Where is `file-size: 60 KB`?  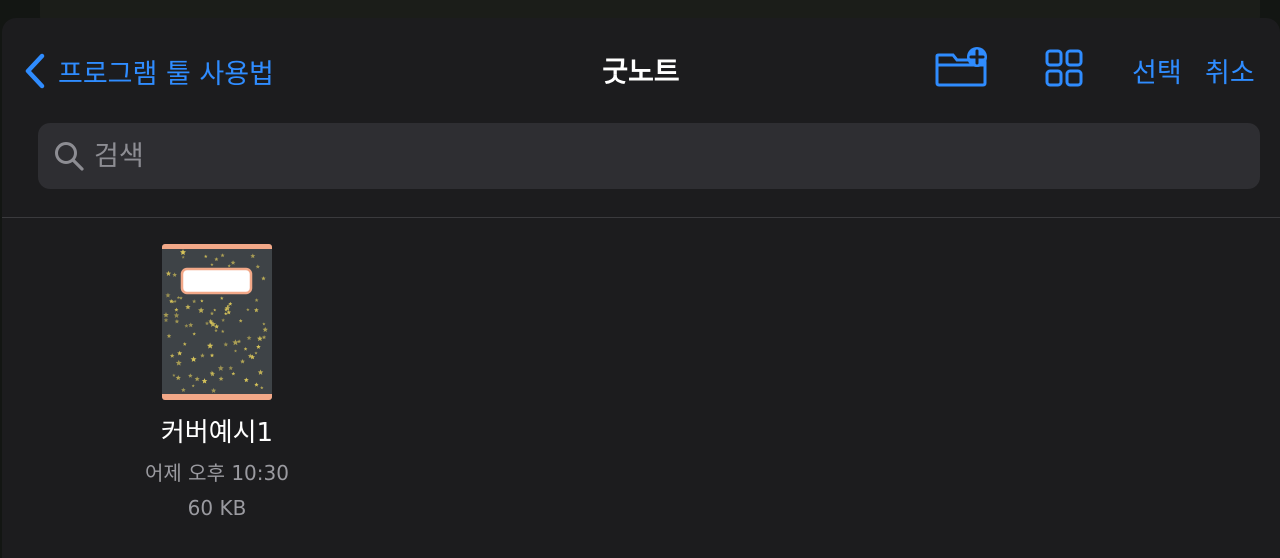 file-size: 60 KB is located at coordinates (217, 508).